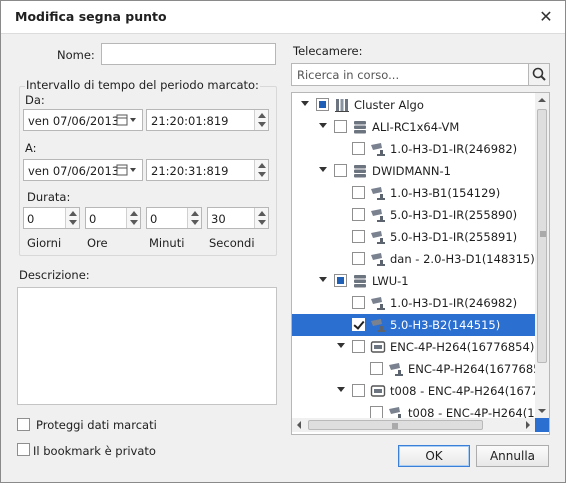  Describe the element at coordinates (83, 120) in the screenshot. I see `from-date-picker: ven 07/06/2013` at that location.